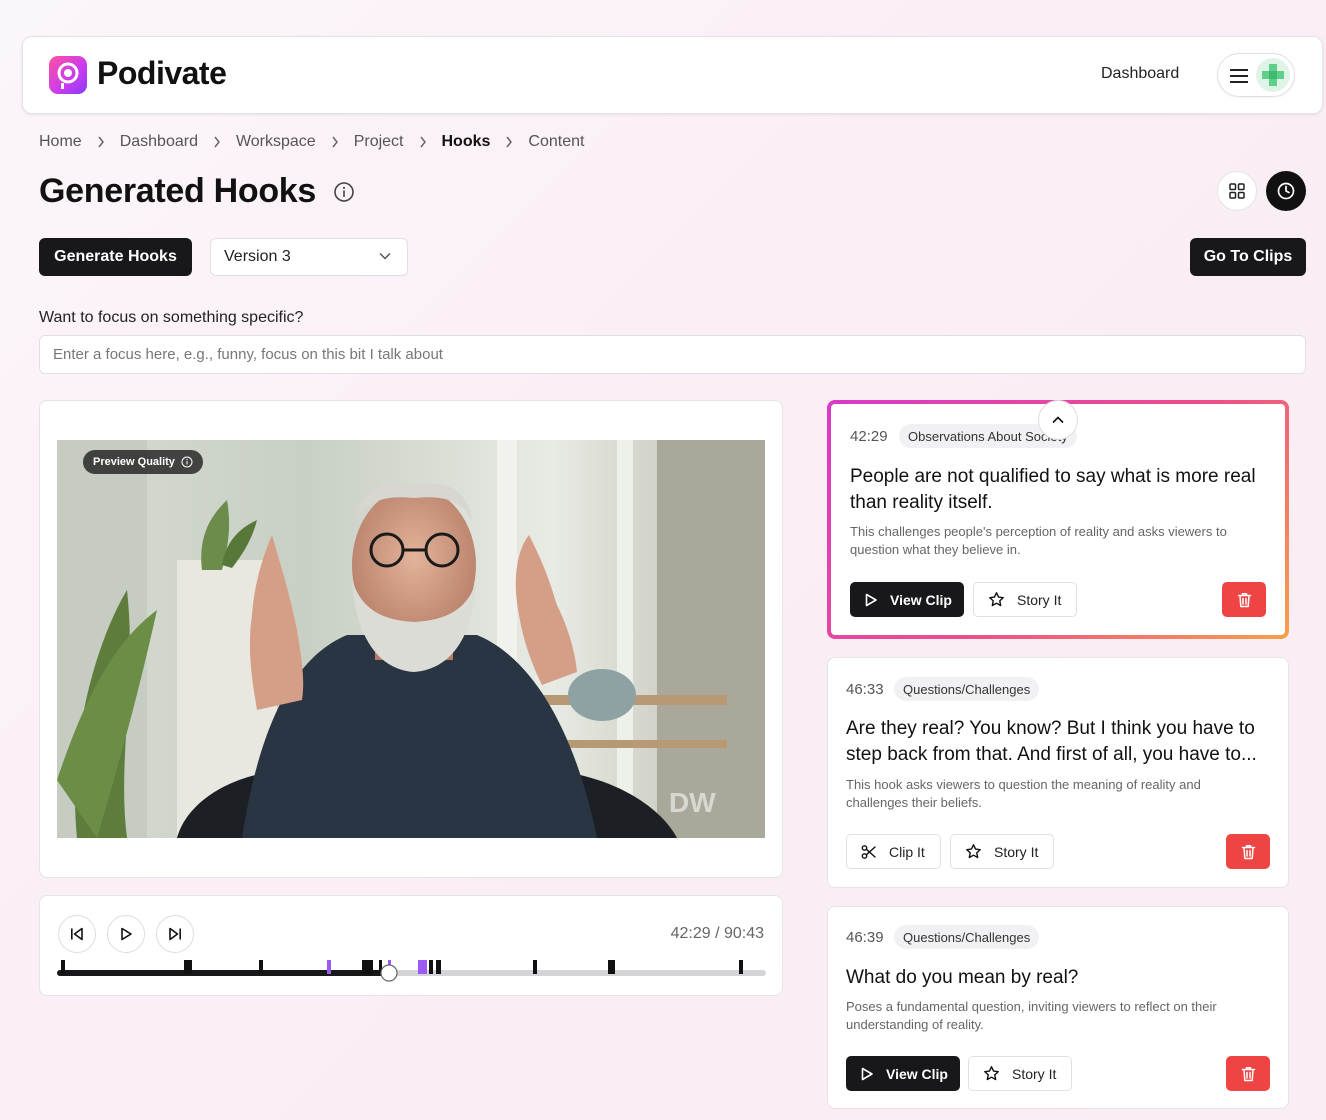 The image size is (1326, 1120). What do you see at coordinates (60, 142) in the screenshot?
I see `breadcrumb-home: Home` at bounding box center [60, 142].